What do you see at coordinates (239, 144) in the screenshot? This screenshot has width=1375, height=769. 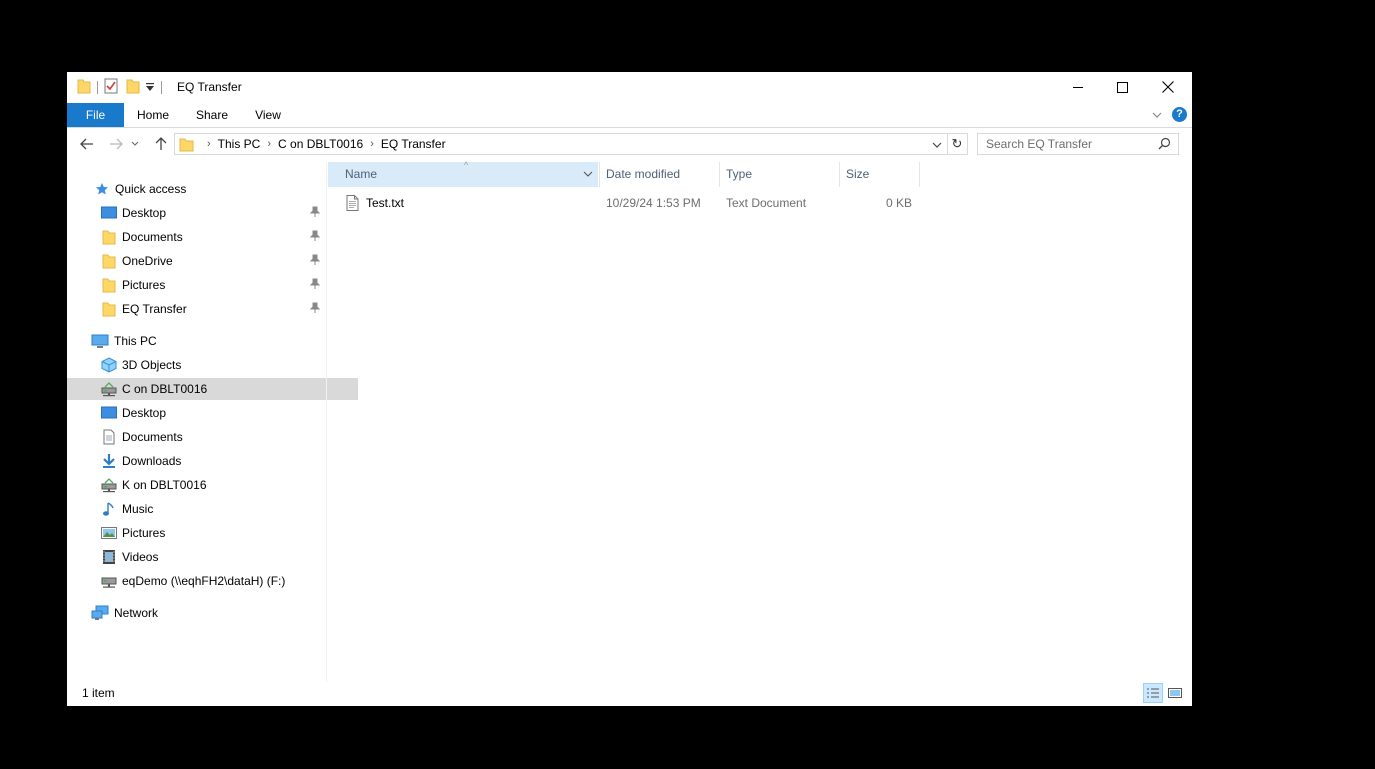 I see `breadcrumb-this-pc: This PC` at bounding box center [239, 144].